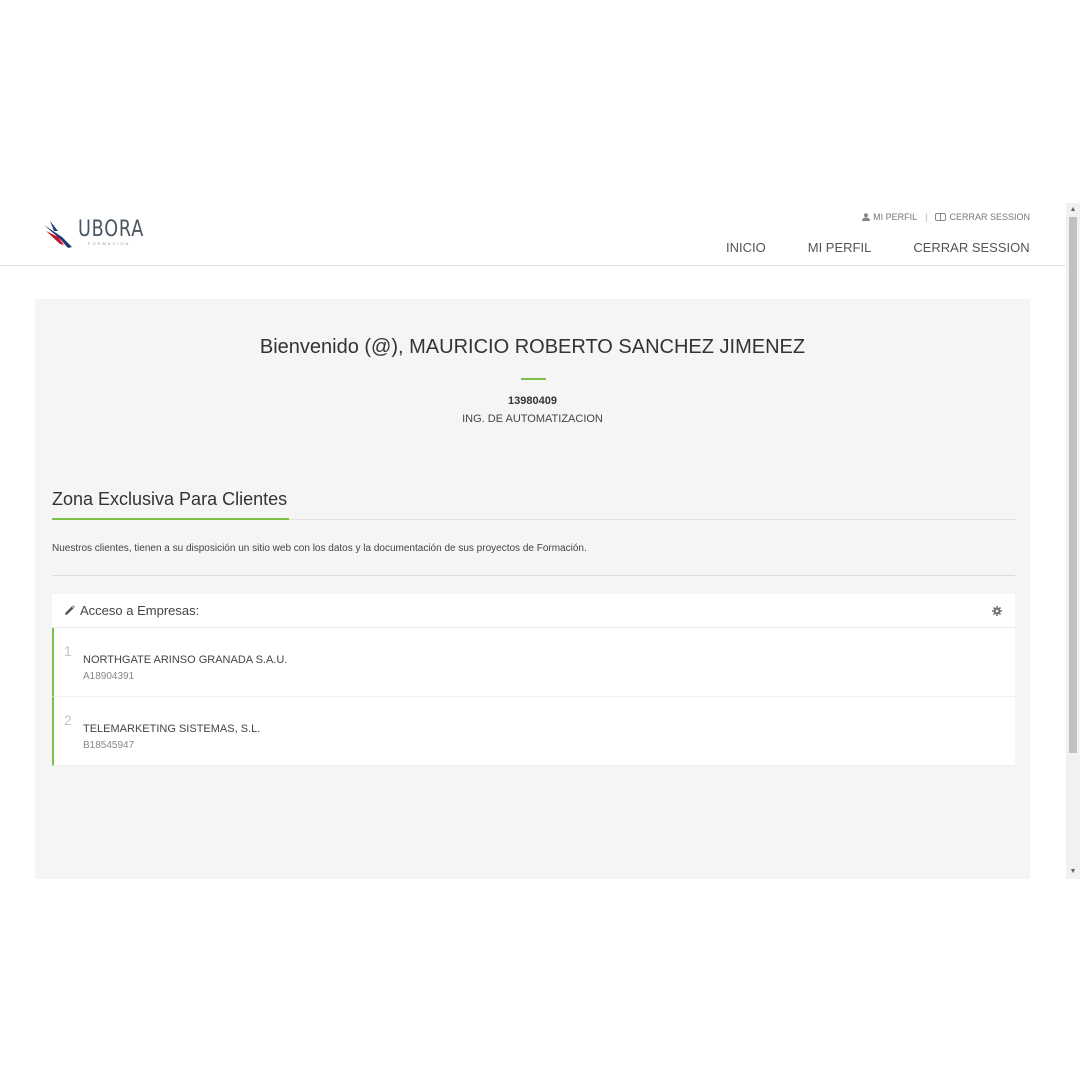 This screenshot has width=1080, height=1080. I want to click on card-header: Acceso a Empresas:, so click(533, 611).